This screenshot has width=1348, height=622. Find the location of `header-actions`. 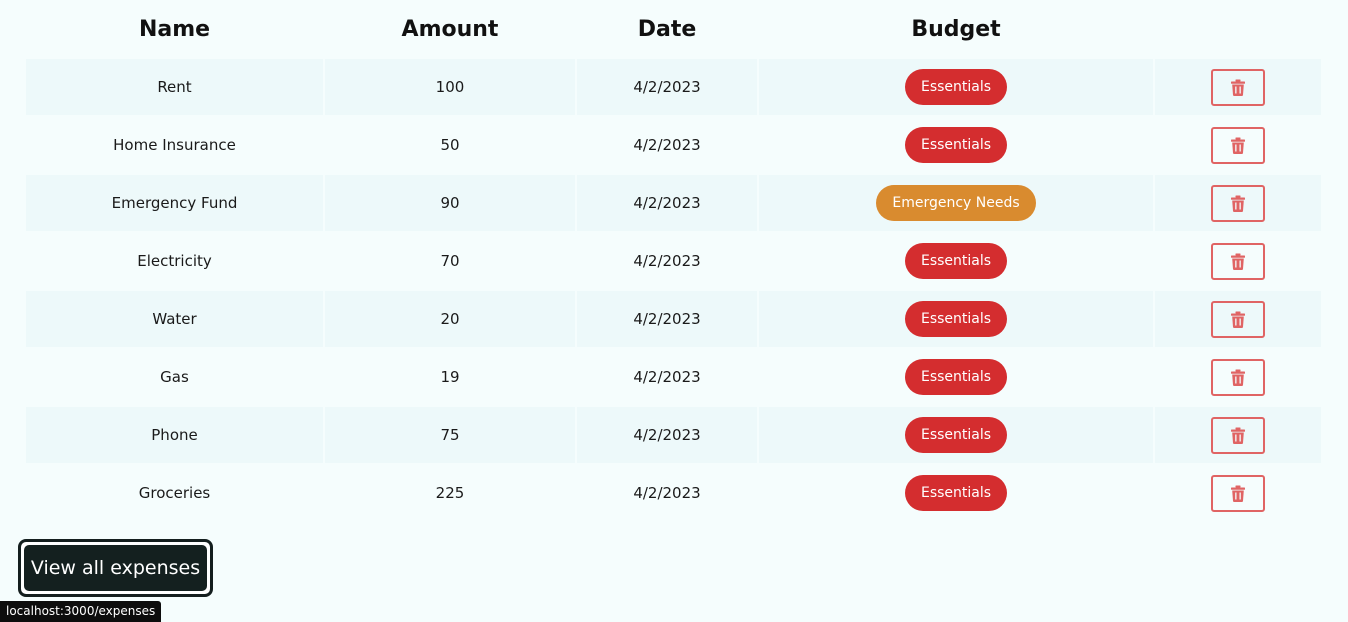

header-actions is located at coordinates (1238, 29).